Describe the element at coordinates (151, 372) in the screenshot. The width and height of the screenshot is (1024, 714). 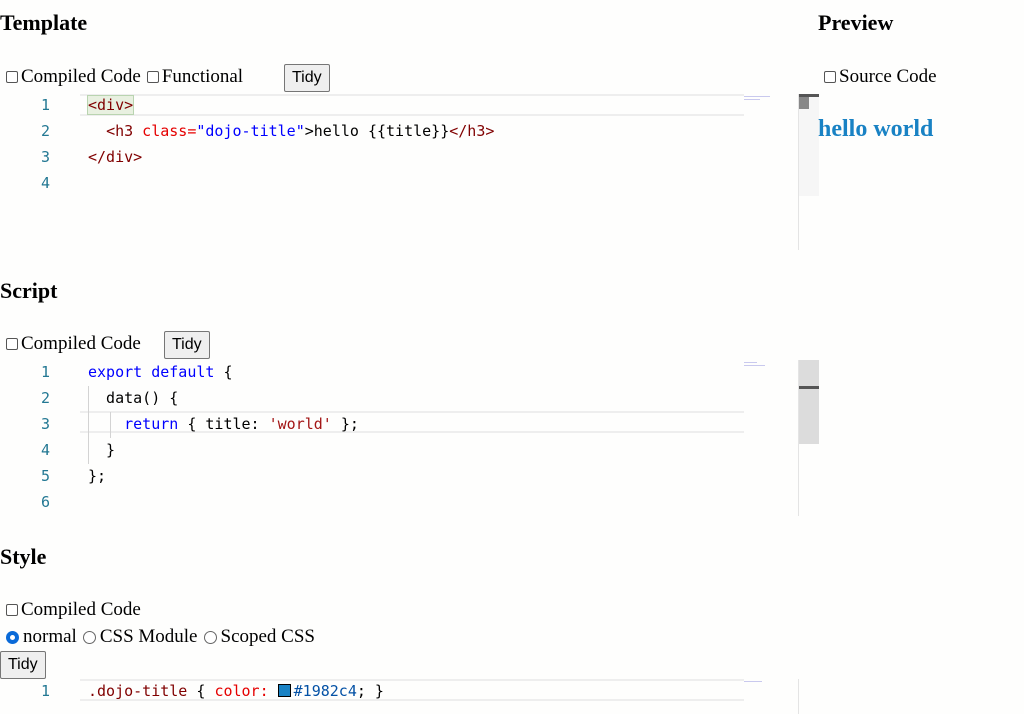
I see `code-keyword: export default` at that location.